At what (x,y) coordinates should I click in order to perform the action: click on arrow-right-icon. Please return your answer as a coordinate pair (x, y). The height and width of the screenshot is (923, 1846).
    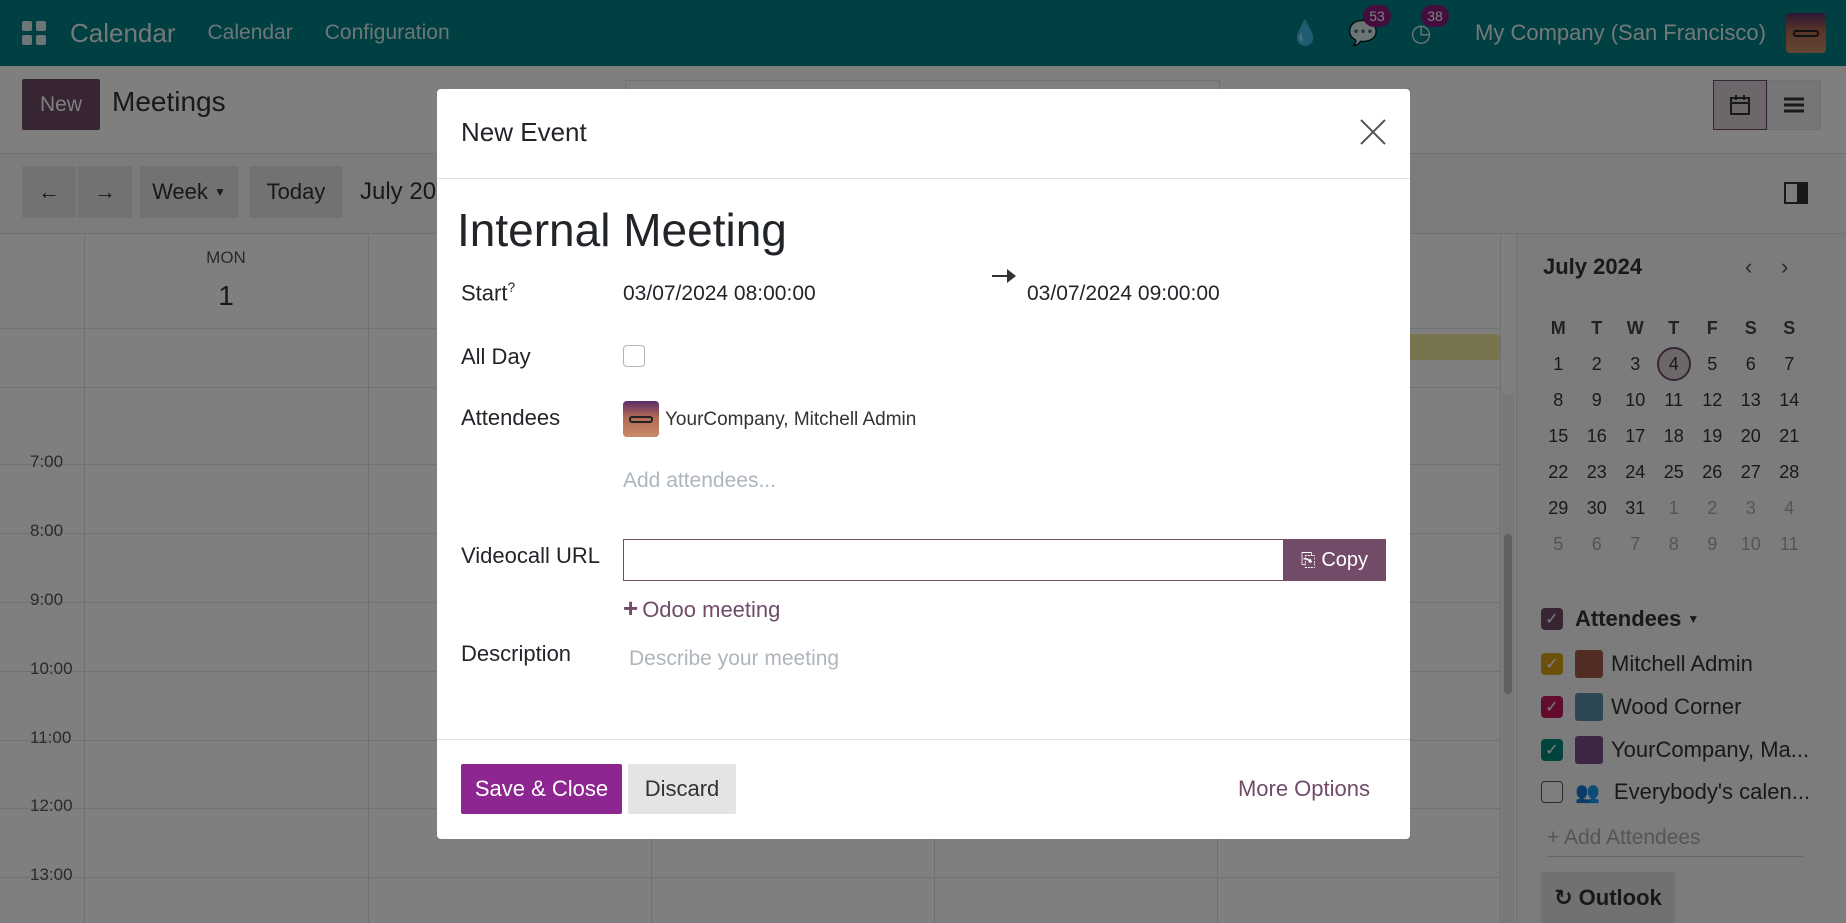
    Looking at the image, I should click on (1004, 276).